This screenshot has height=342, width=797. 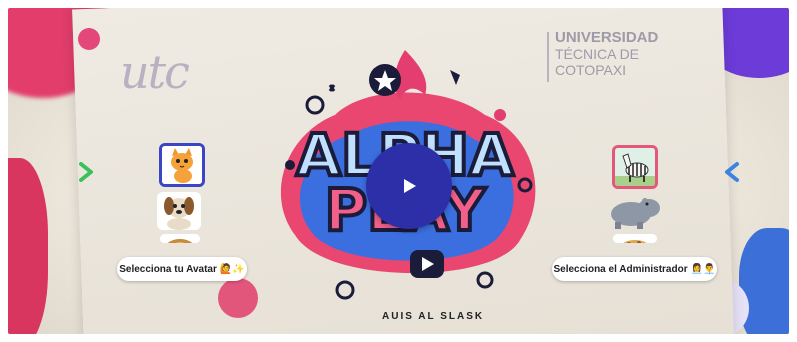 I want to click on admin-prev-arrow, so click(x=732, y=172).